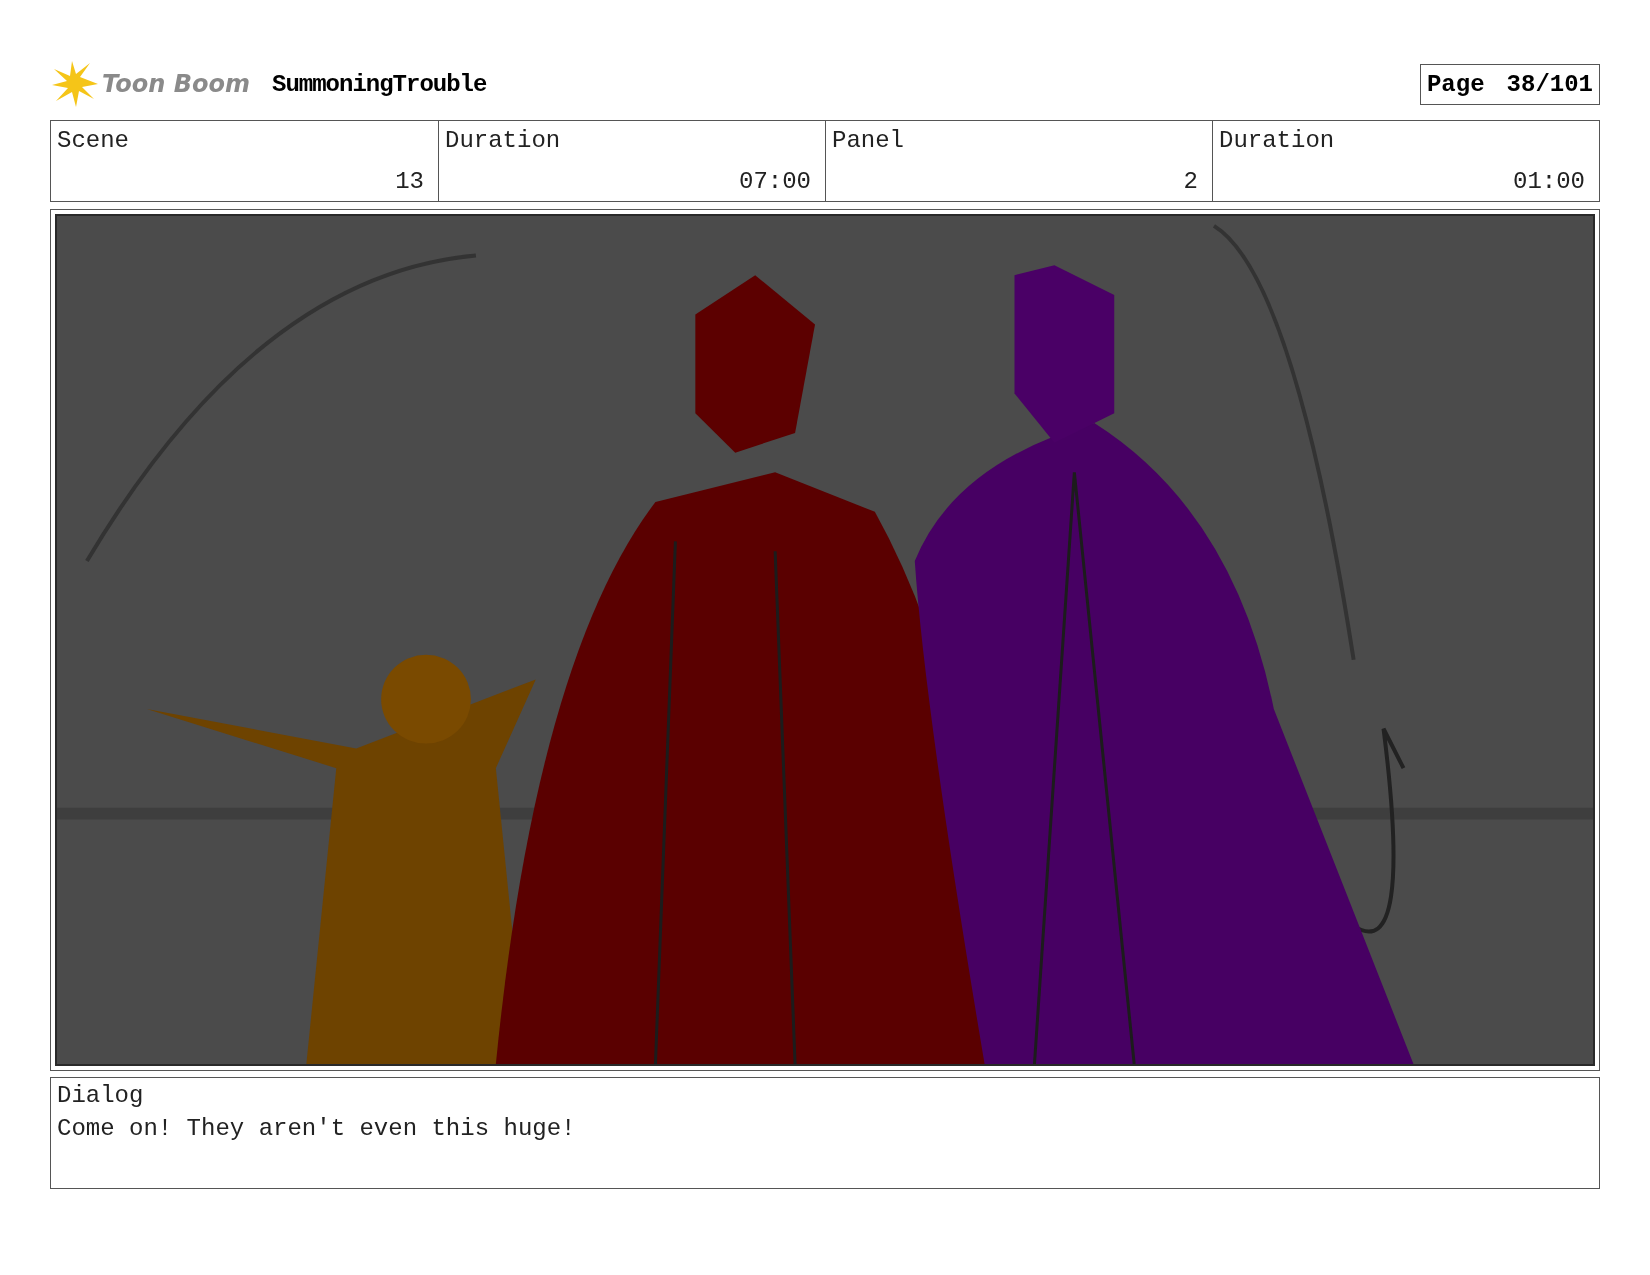 This screenshot has height=1275, width=1650. Describe the element at coordinates (101, 1095) in the screenshot. I see `dialog-label: Dialog` at that location.